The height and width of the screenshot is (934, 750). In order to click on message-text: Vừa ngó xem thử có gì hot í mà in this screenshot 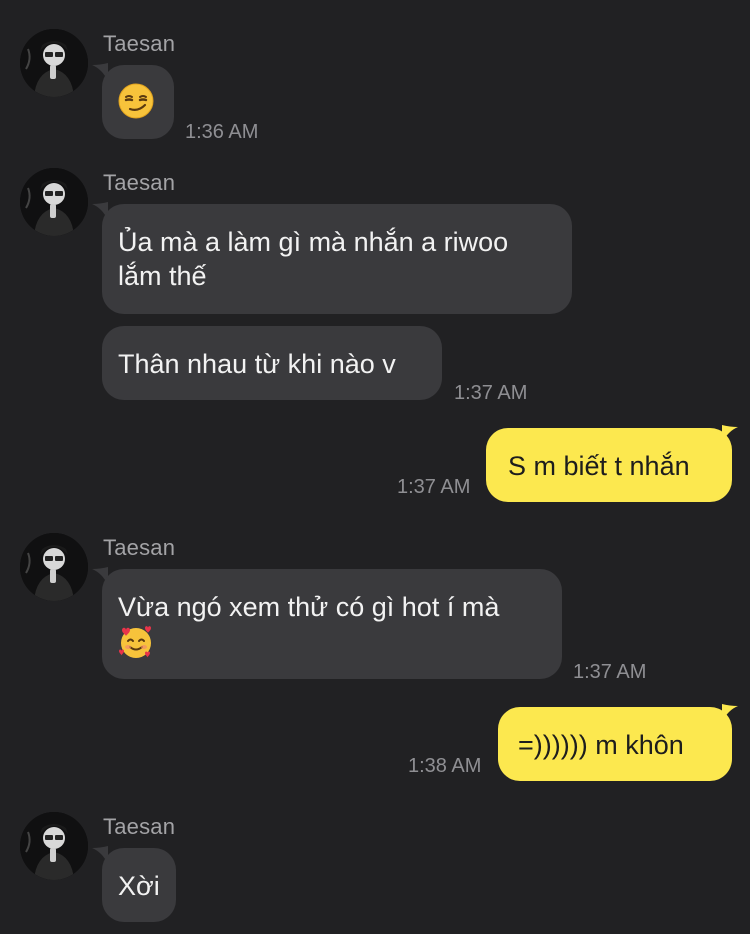, I will do `click(309, 607)`.